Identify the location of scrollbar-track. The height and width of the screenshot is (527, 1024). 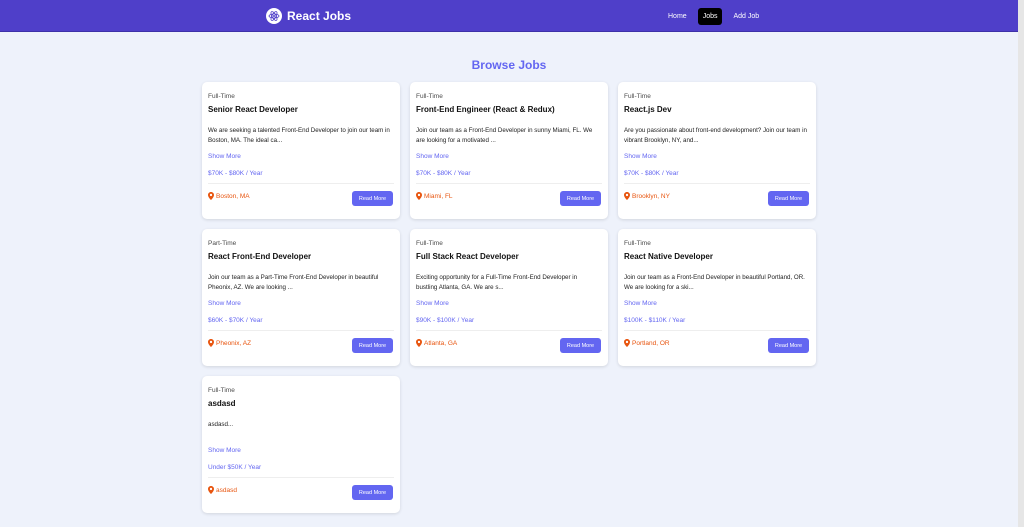
(1021, 263).